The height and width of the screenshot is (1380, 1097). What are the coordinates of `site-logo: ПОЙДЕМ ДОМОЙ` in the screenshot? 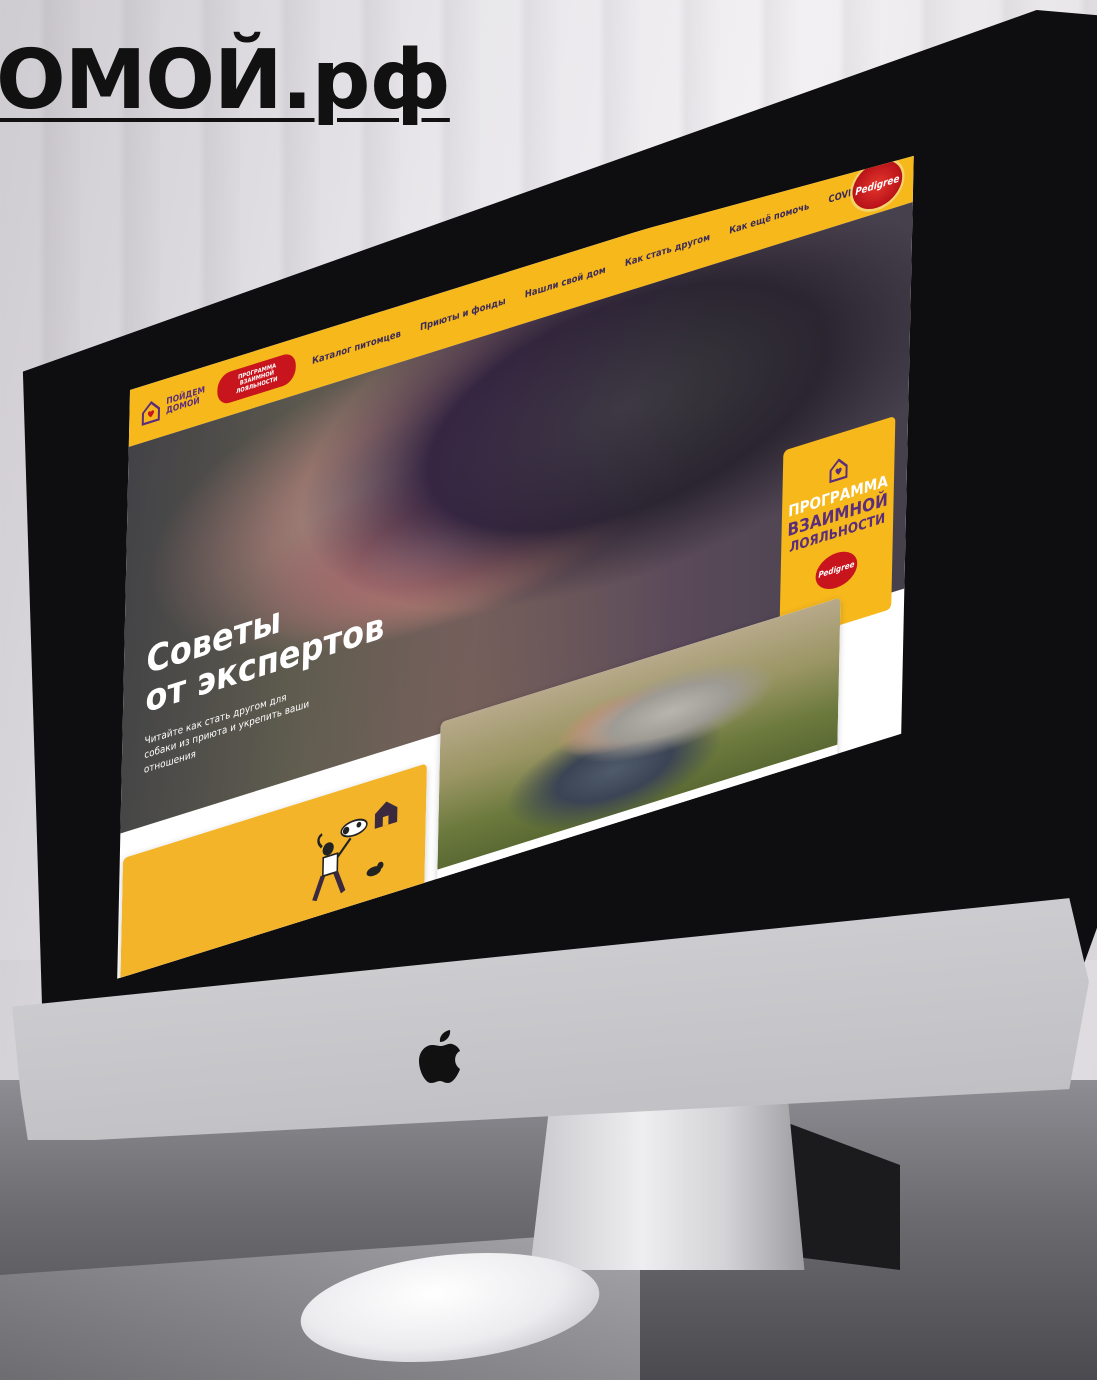 It's located at (172, 405).